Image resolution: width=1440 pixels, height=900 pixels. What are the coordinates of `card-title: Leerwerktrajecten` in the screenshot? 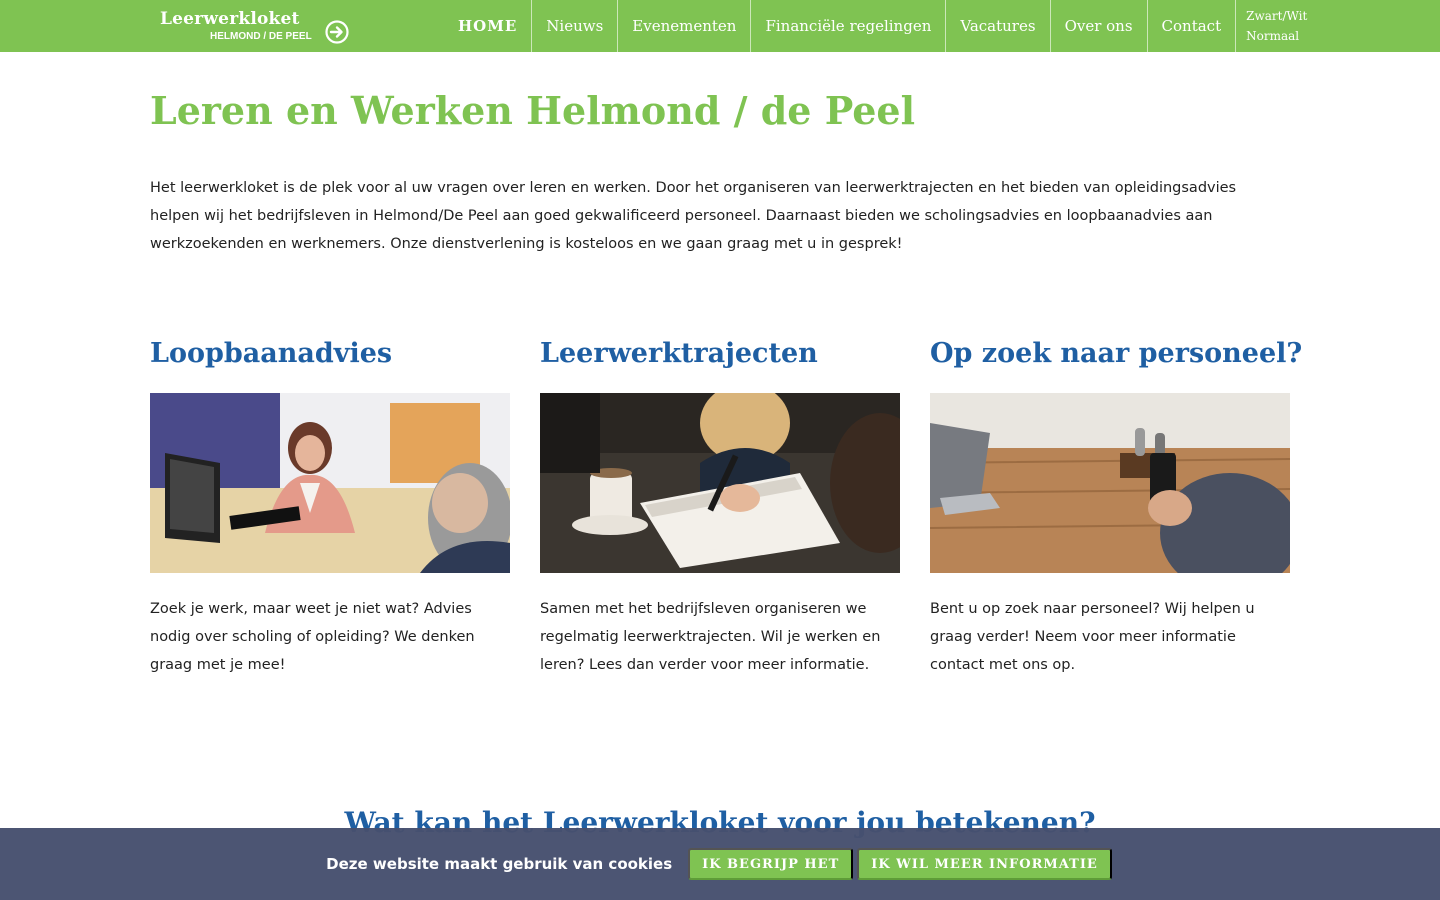 It's located at (720, 365).